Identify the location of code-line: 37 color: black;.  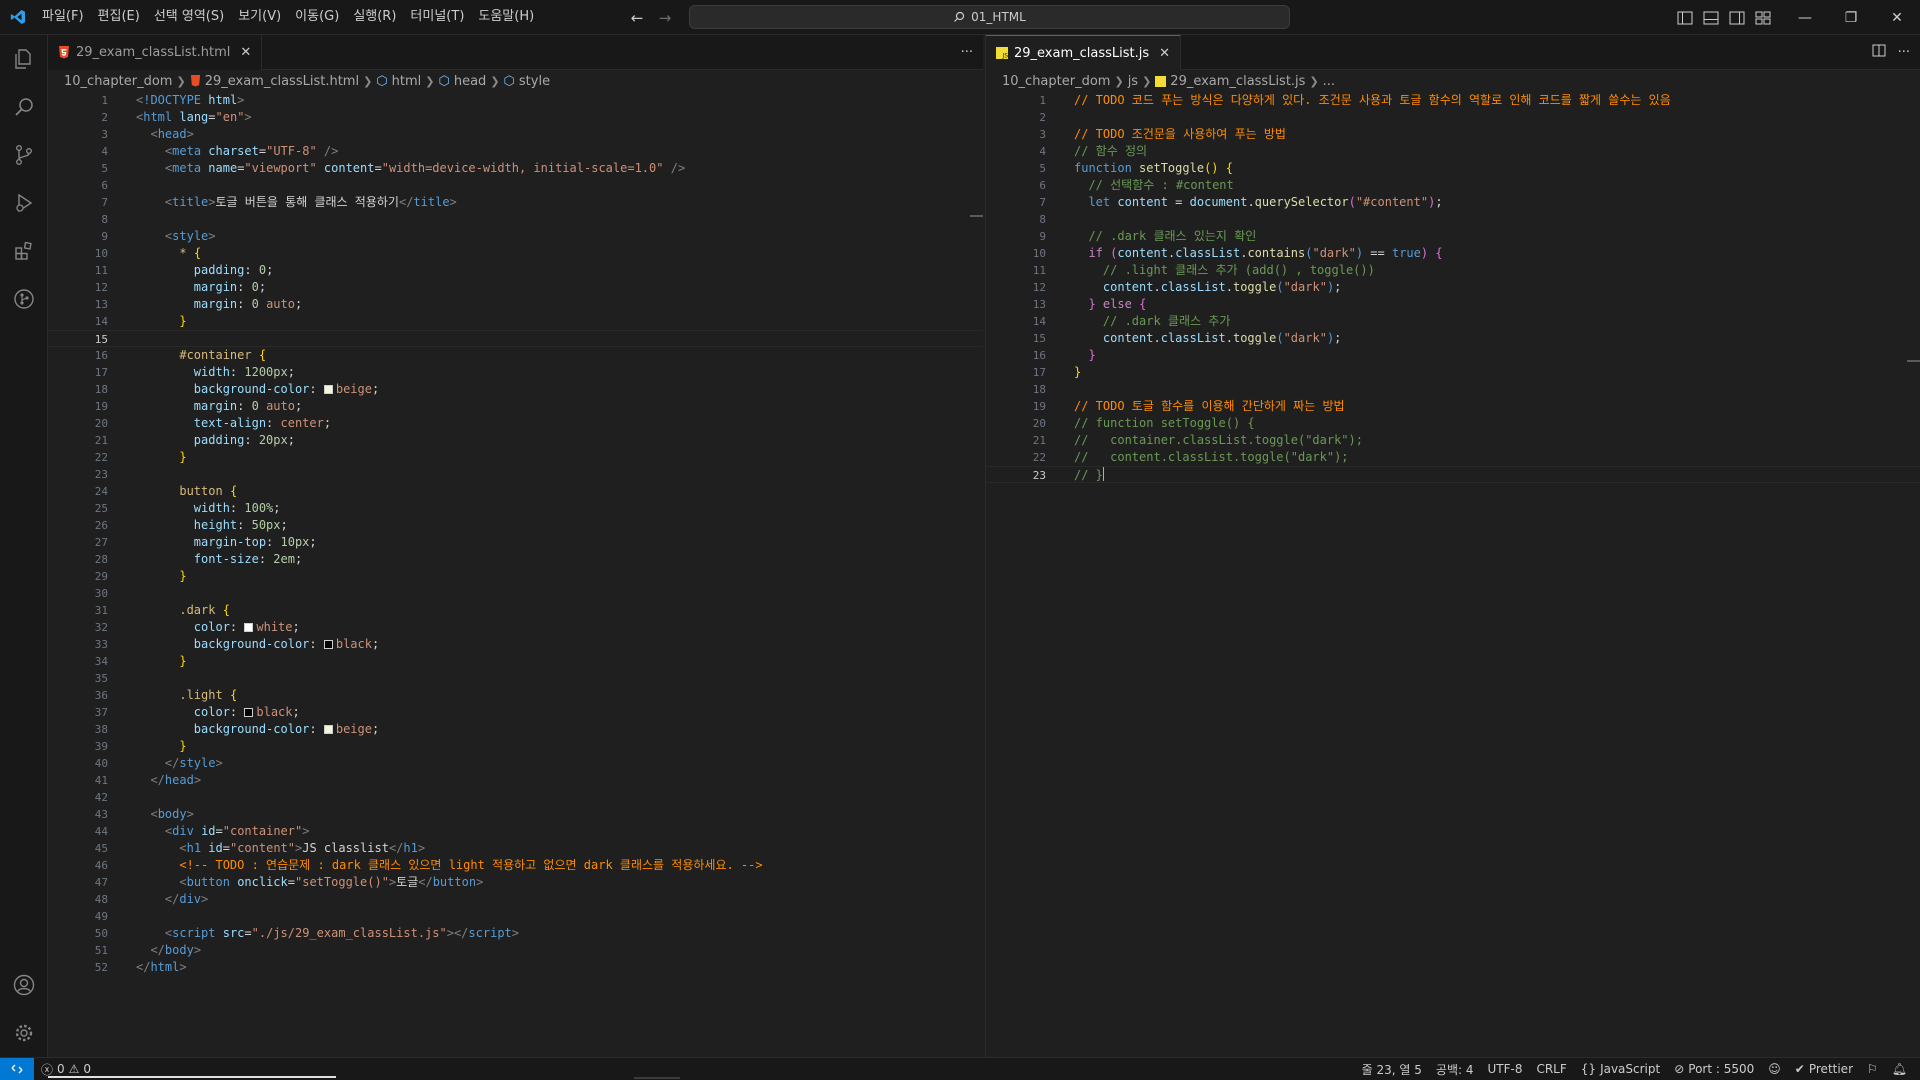
(515, 712).